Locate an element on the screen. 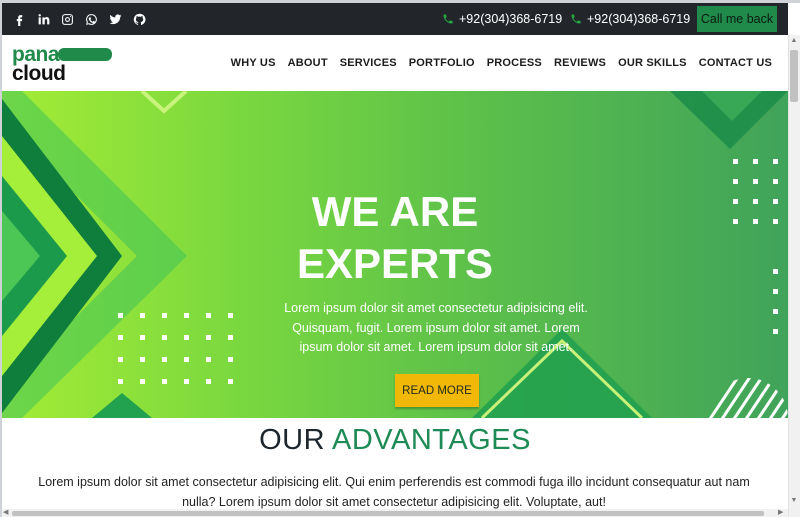 The width and height of the screenshot is (800, 517). panacloud-logo: pana cloud is located at coordinates (62, 63).